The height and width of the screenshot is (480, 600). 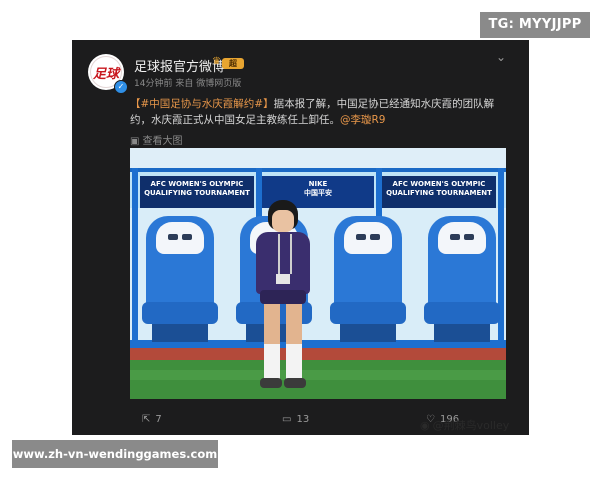 What do you see at coordinates (318, 170) in the screenshot?
I see `stand-beam` at bounding box center [318, 170].